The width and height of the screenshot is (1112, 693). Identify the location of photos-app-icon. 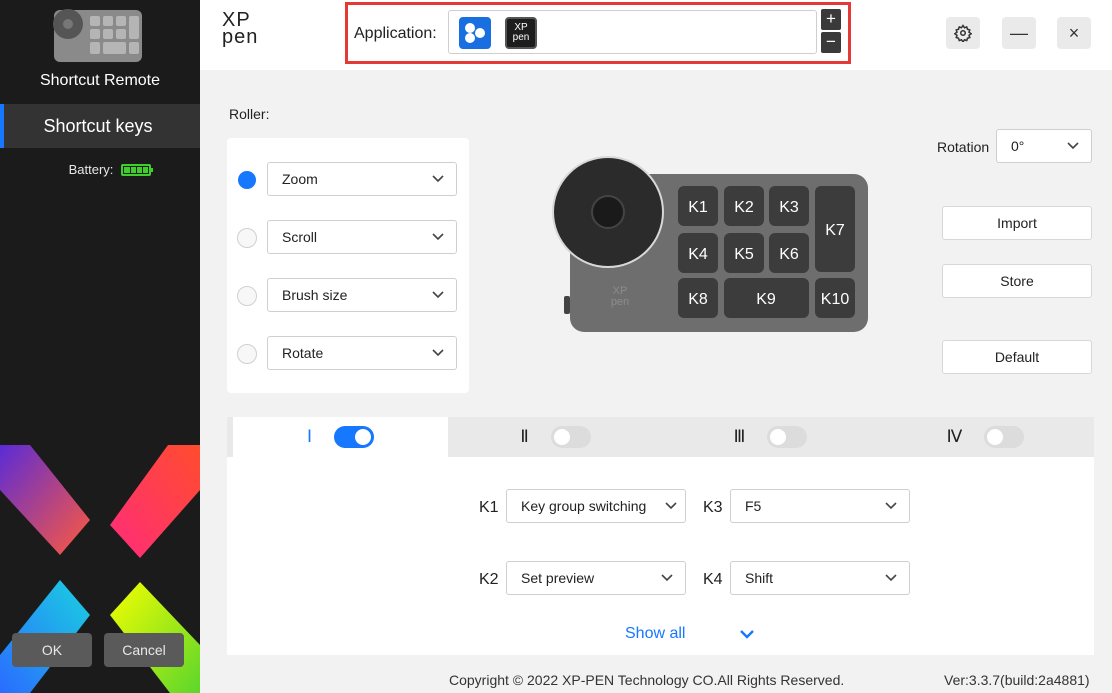
(475, 33).